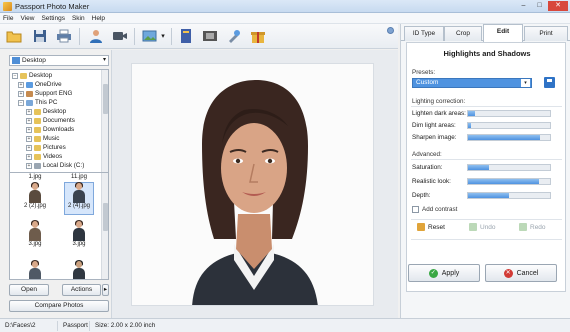 The width and height of the screenshot is (570, 332). What do you see at coordinates (46, 148) in the screenshot?
I see `tree-item: + Pictures` at bounding box center [46, 148].